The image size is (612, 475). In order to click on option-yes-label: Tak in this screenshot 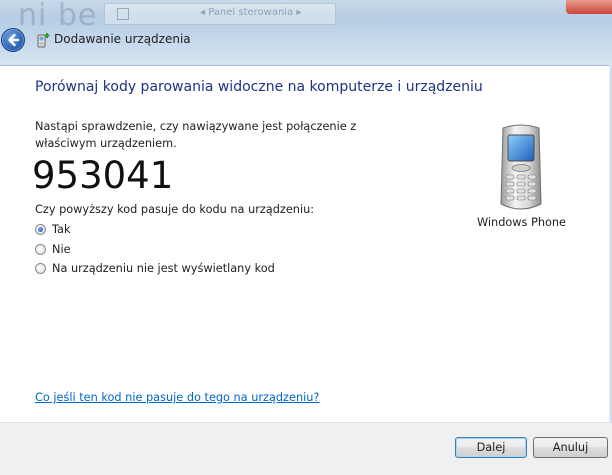, I will do `click(61, 229)`.